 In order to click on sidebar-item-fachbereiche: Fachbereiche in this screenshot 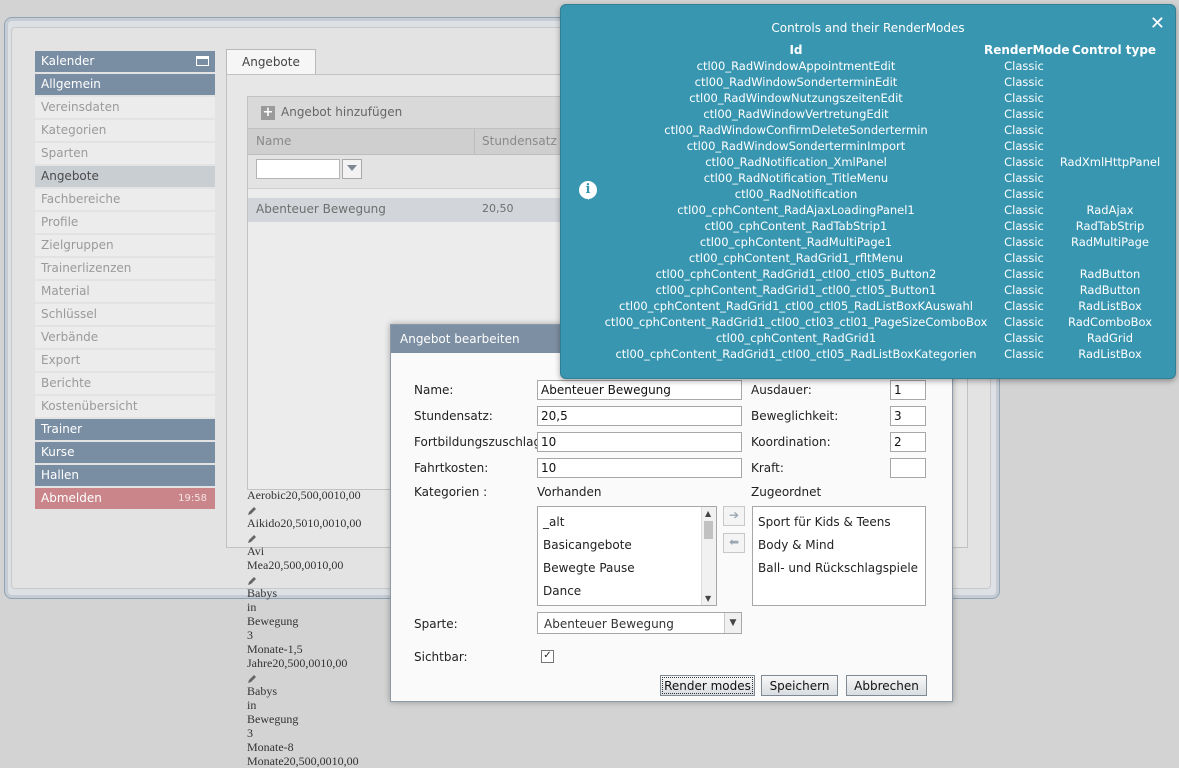, I will do `click(125, 199)`.